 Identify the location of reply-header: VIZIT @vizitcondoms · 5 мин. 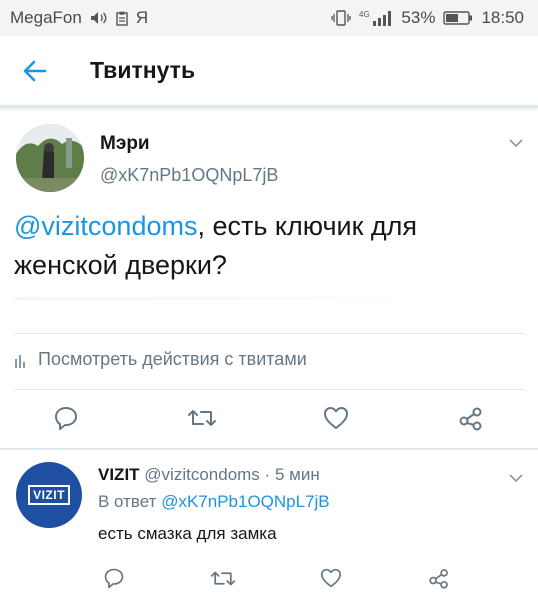
(209, 475).